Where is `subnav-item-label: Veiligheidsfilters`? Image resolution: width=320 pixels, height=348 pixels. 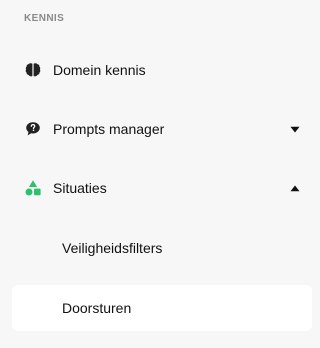 subnav-item-label: Veiligheidsfilters is located at coordinates (112, 248).